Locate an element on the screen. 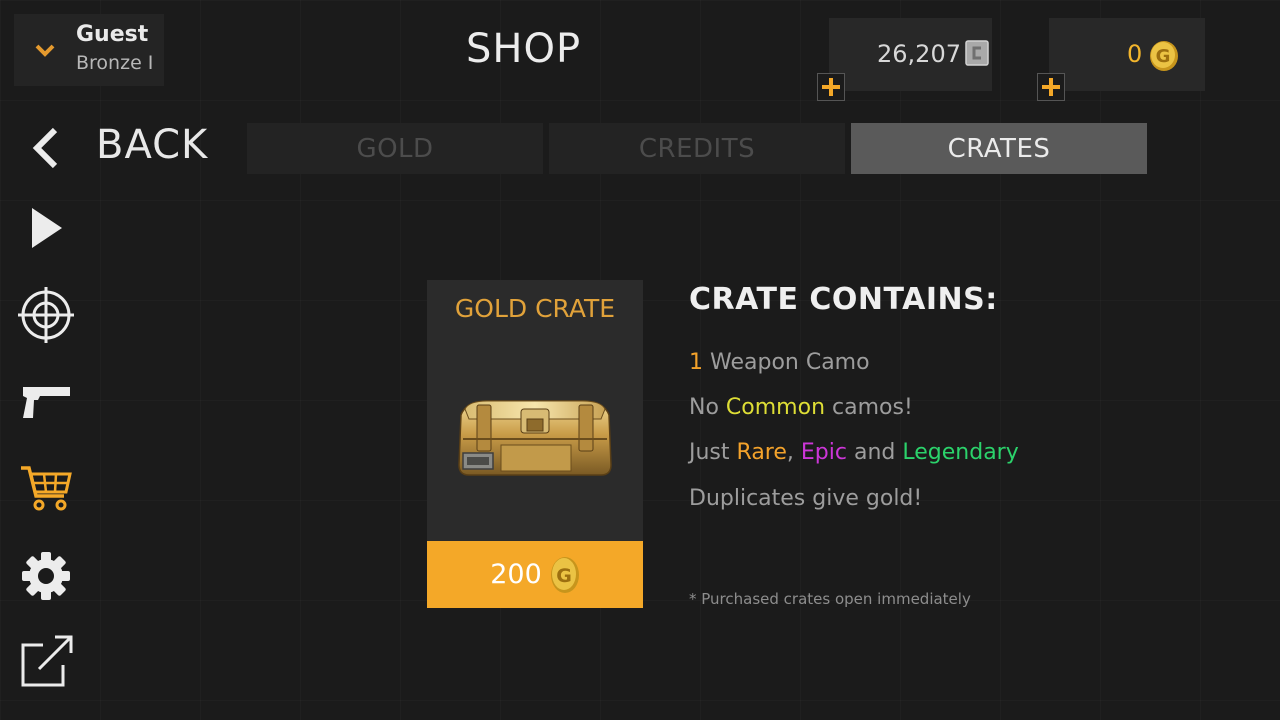  add-credits-button is located at coordinates (831, 87).